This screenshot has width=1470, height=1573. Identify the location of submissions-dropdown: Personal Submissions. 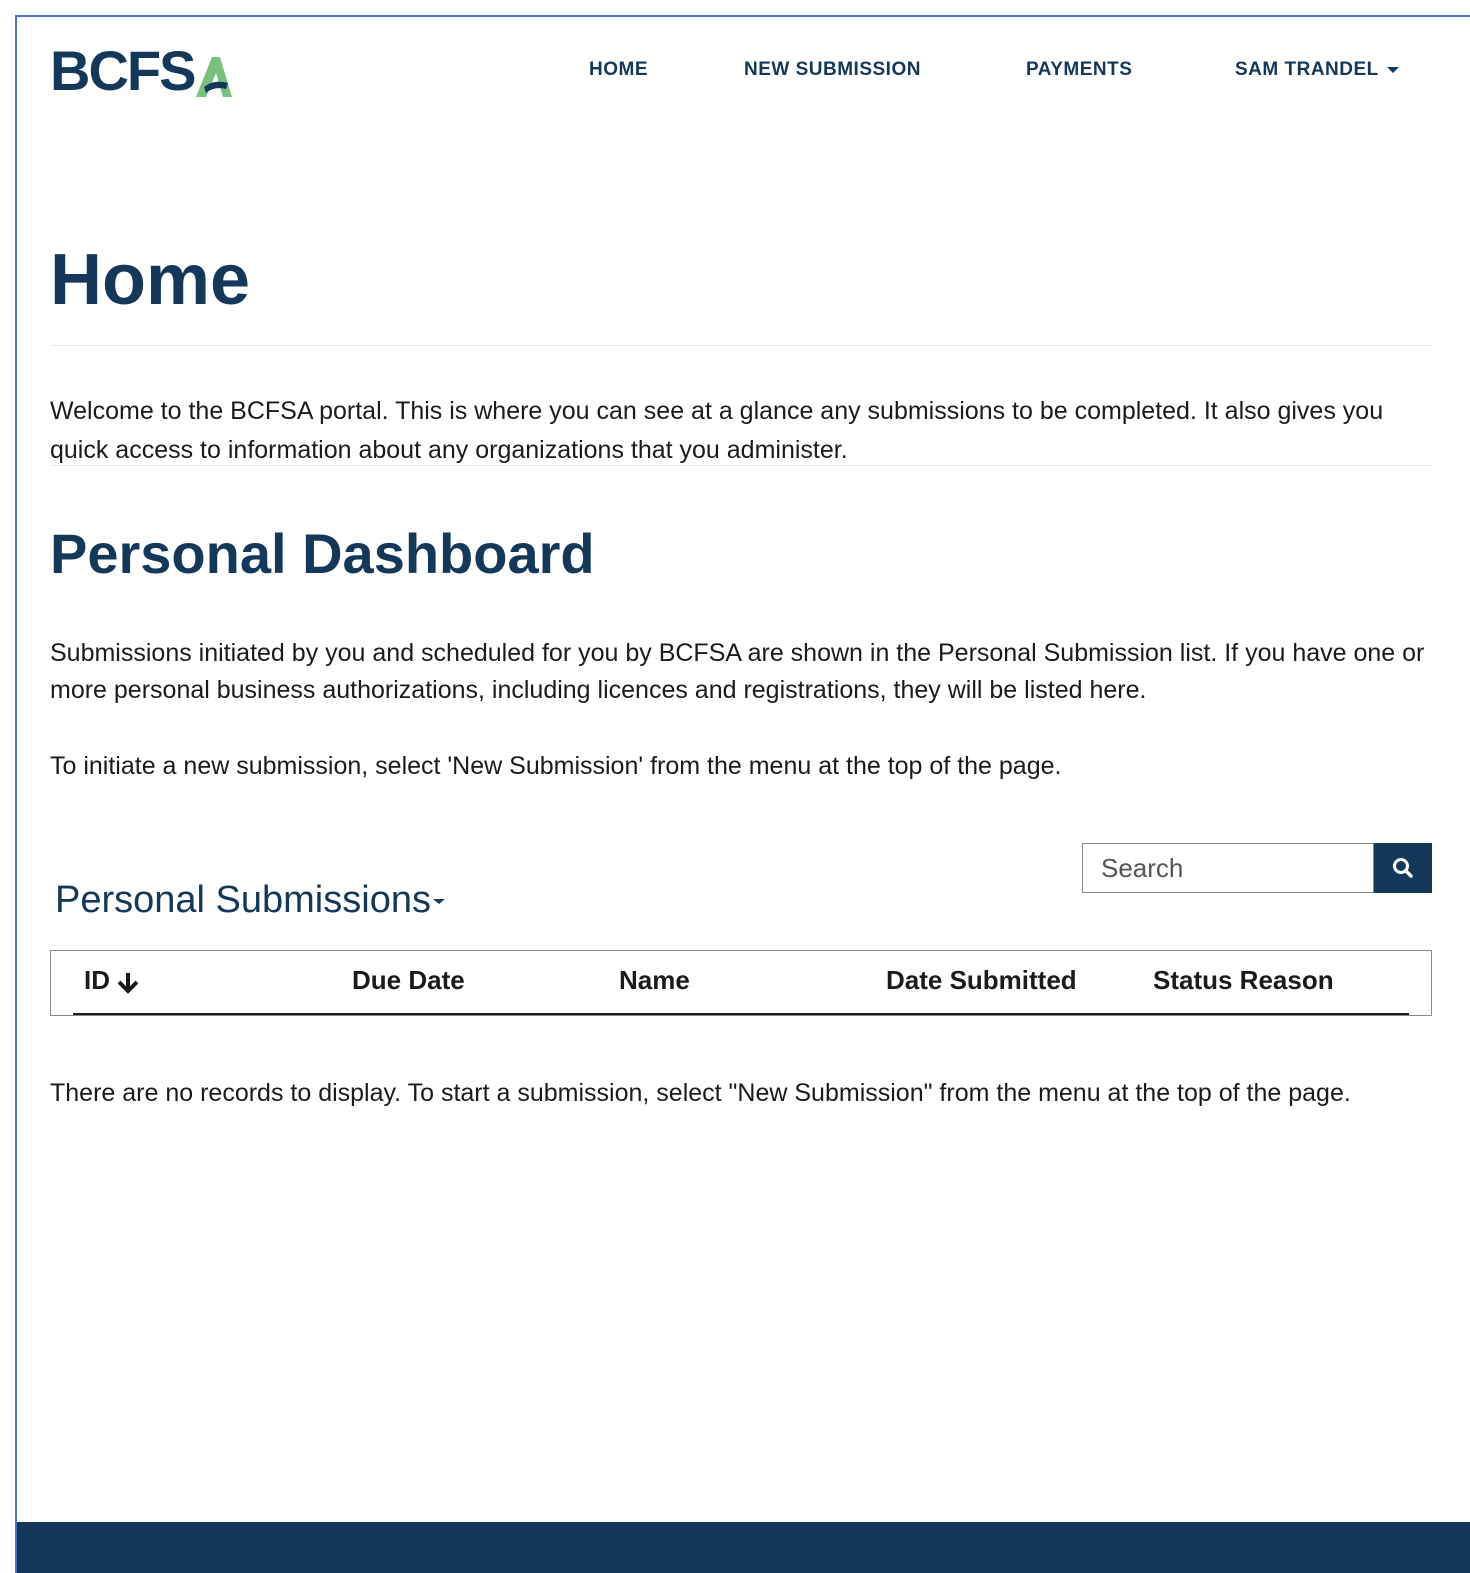
(250, 900).